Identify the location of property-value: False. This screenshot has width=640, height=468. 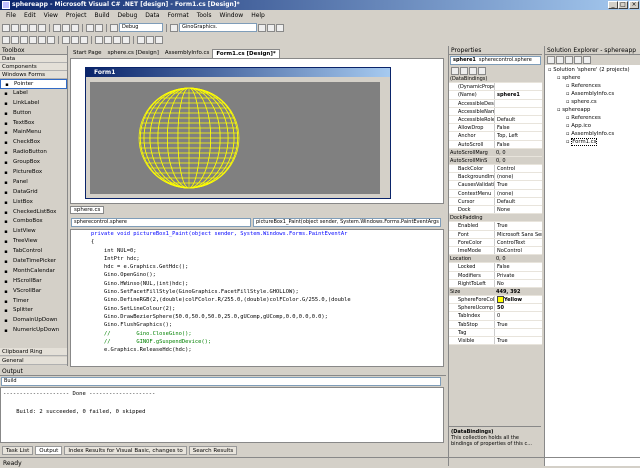
(518, 128).